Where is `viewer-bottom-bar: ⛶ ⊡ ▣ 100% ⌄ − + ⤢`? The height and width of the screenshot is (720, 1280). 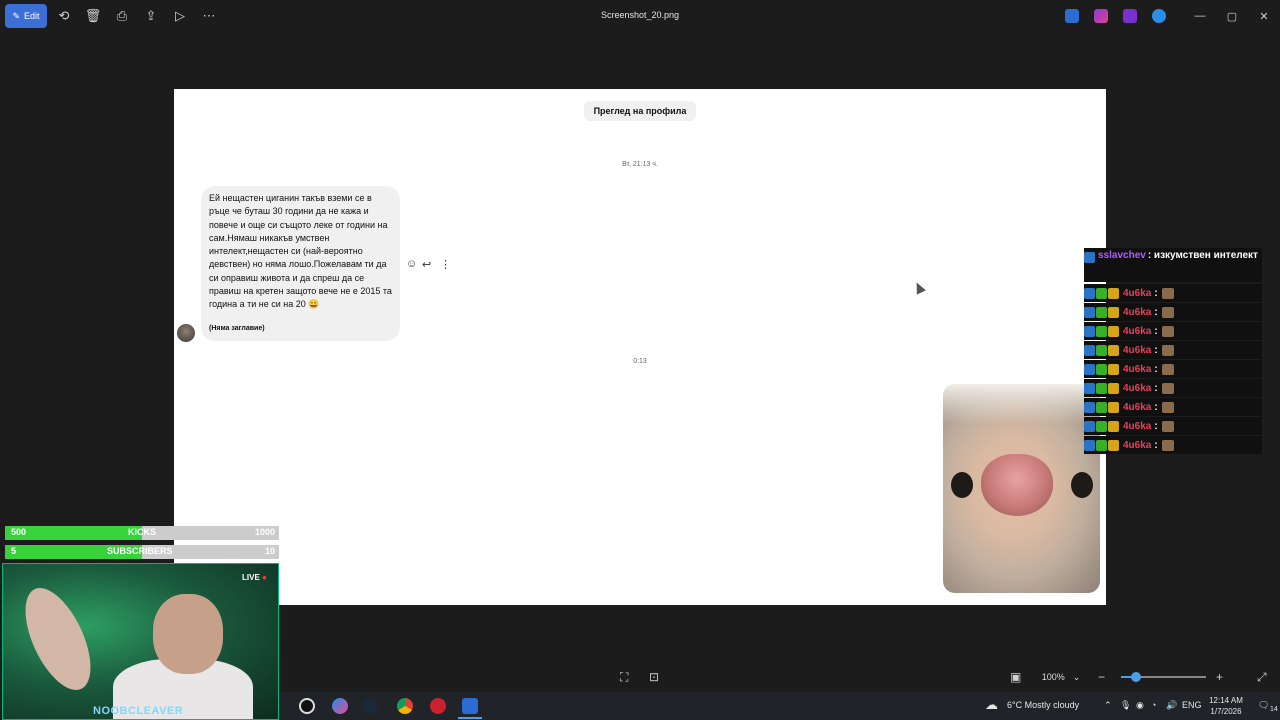
viewer-bottom-bar: ⛶ ⊡ ▣ 100% ⌄ − + ⤢ is located at coordinates (780, 677).